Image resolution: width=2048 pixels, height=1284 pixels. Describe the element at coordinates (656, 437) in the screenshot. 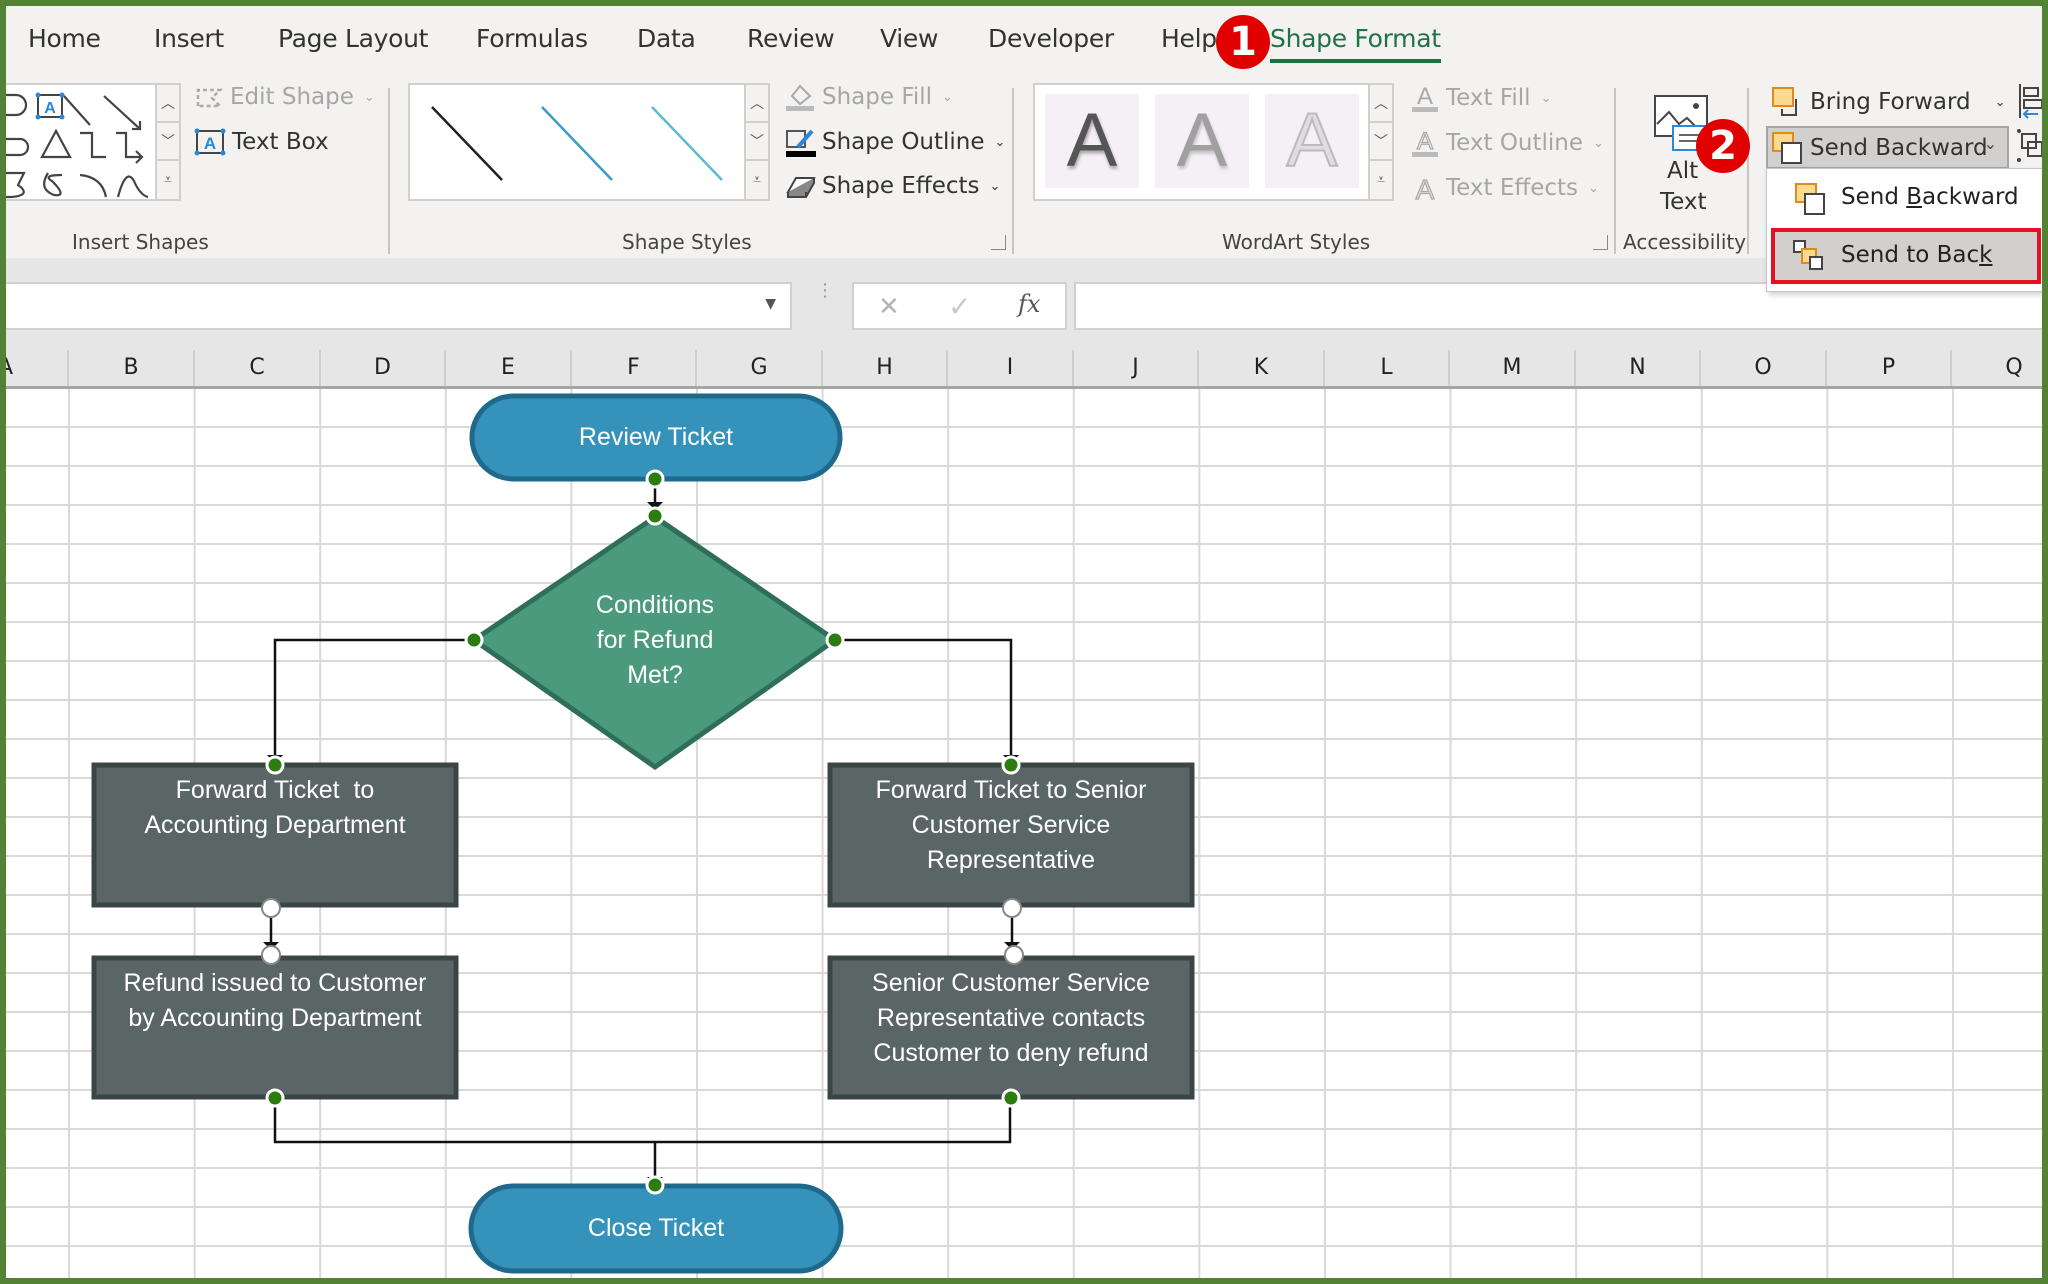

I see `start-terminator-label: Review Ticket` at that location.